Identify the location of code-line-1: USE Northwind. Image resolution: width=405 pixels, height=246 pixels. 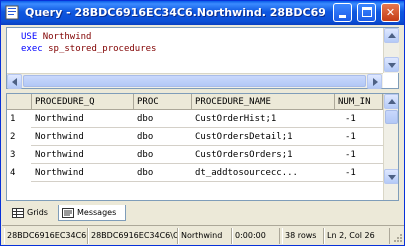
(56, 37).